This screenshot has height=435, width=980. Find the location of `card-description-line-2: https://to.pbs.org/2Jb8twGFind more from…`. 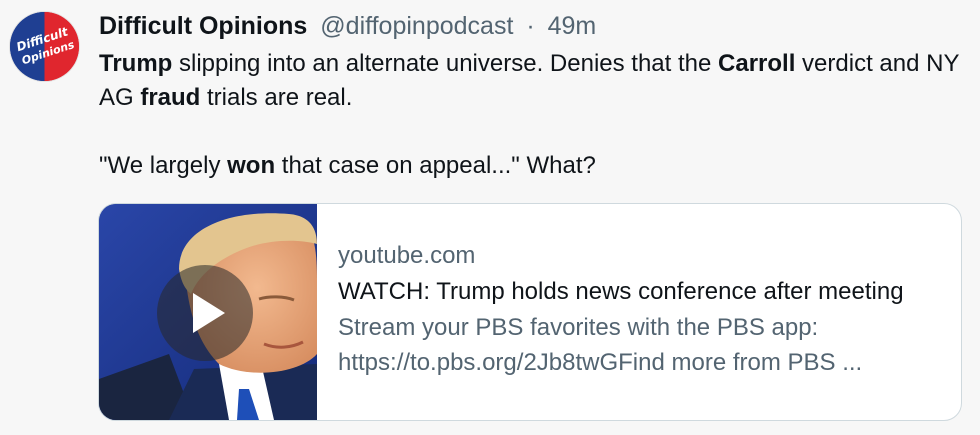

card-description-line-2: https://to.pbs.org/2Jb8twGFind more from… is located at coordinates (600, 362).